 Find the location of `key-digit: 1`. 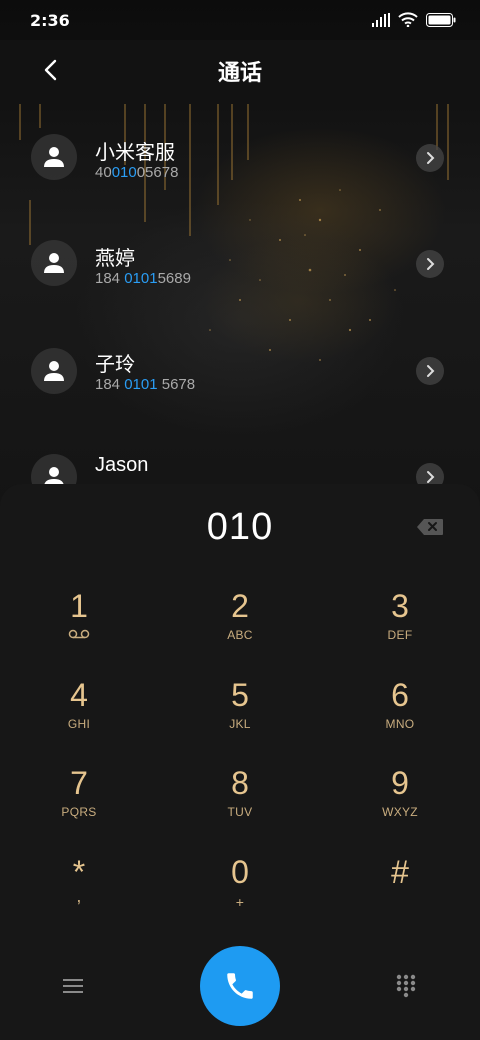

key-digit: 1 is located at coordinates (79, 606).